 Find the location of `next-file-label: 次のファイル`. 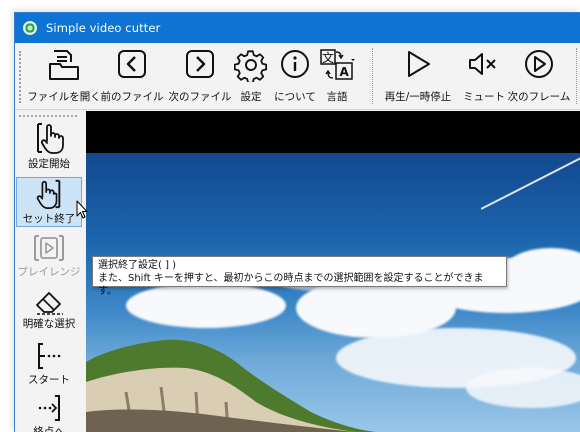

next-file-label: 次のファイル is located at coordinates (200, 97).